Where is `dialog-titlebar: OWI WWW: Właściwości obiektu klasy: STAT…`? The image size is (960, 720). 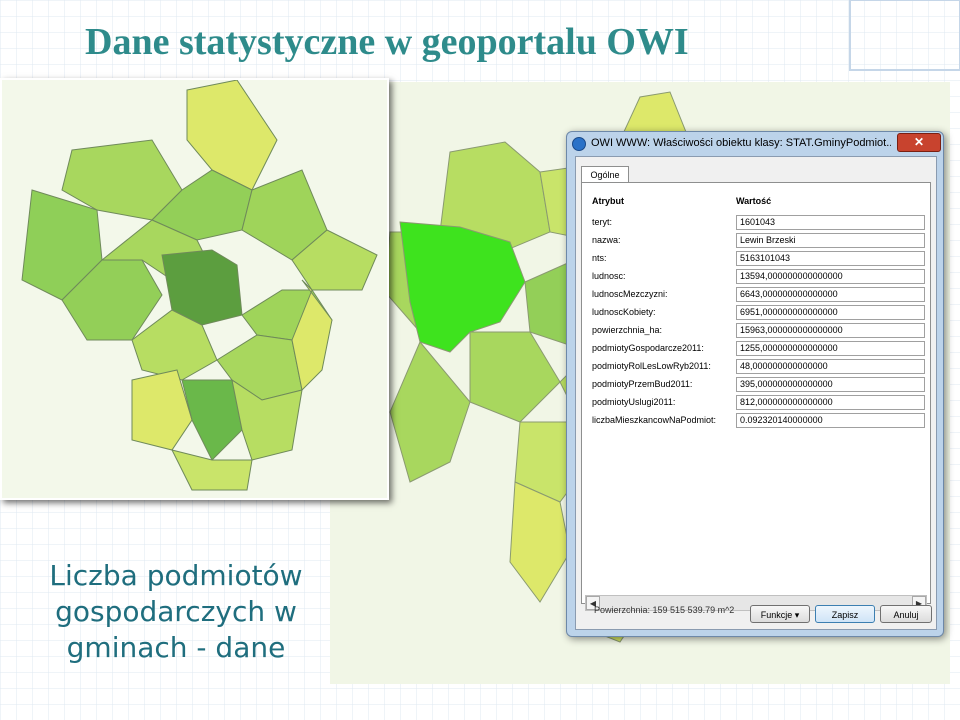 dialog-titlebar: OWI WWW: Właściwości obiektu klasy: STAT… is located at coordinates (755, 143).